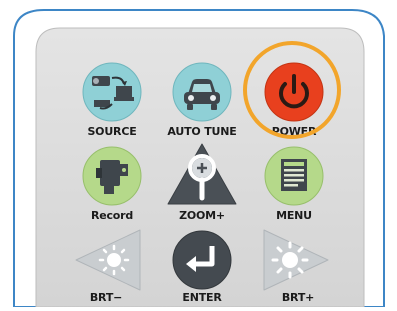  What do you see at coordinates (294, 215) in the screenshot?
I see `menu-label: MENU` at bounding box center [294, 215].